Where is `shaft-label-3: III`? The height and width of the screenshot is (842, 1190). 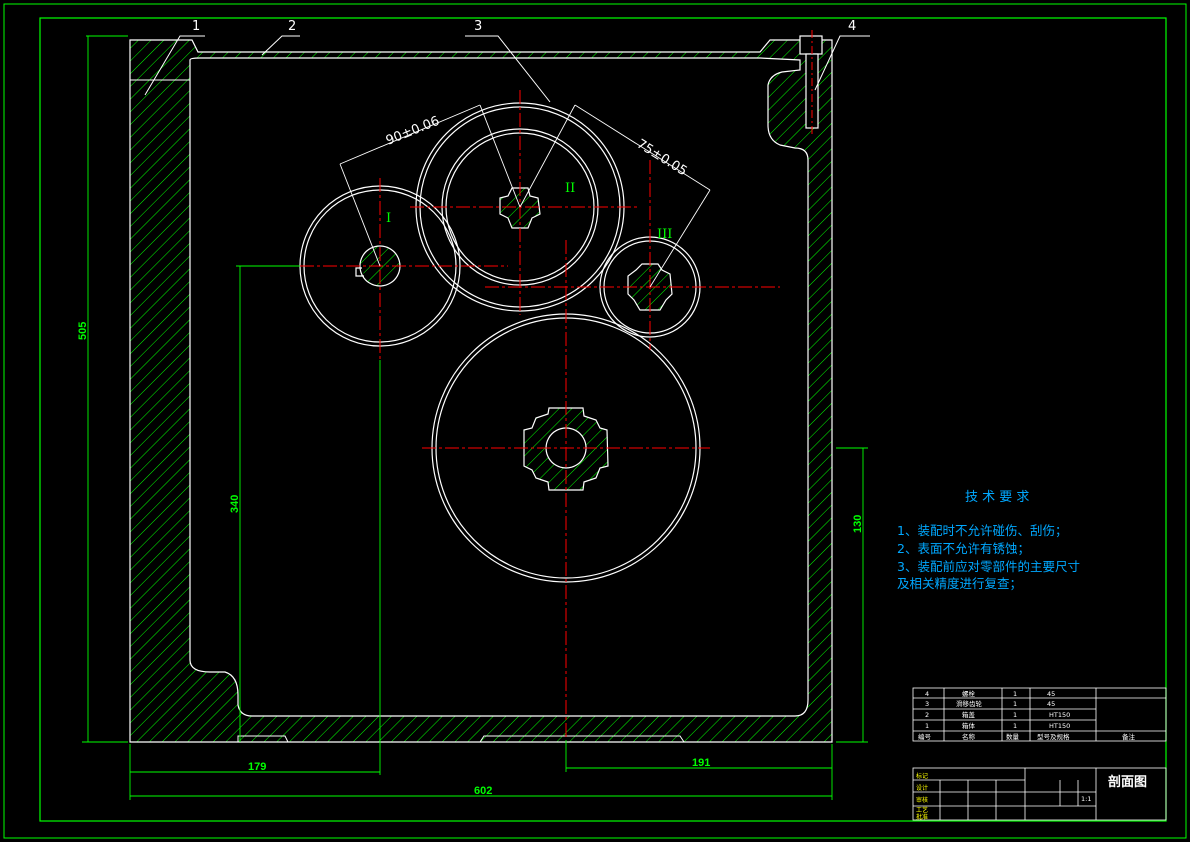 shaft-label-3: III is located at coordinates (664, 234).